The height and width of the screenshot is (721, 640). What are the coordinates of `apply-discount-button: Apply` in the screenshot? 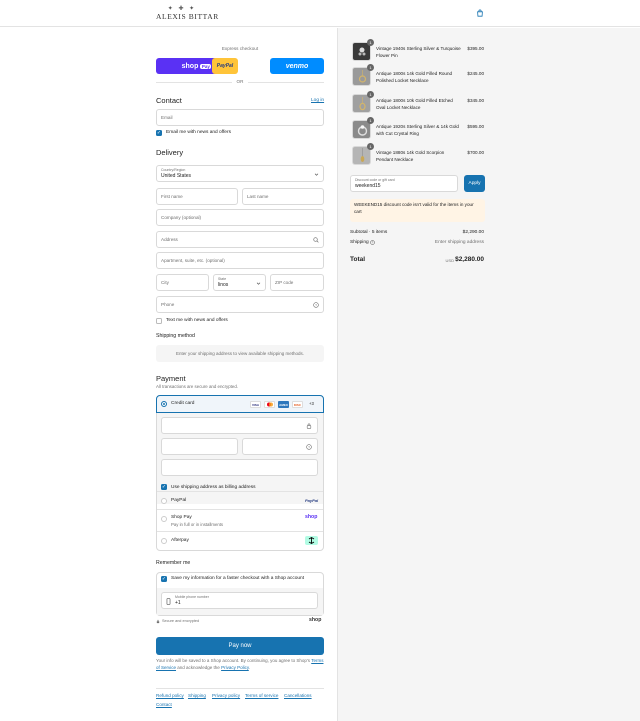 It's located at (474, 183).